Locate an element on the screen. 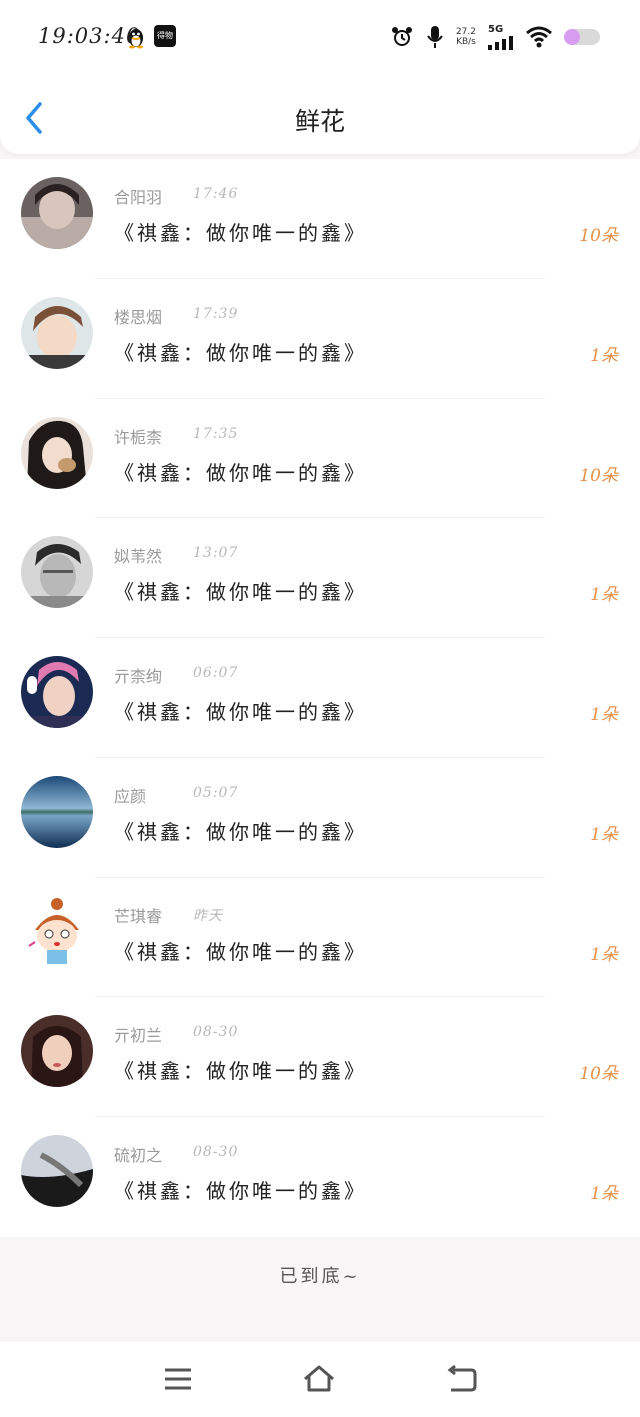 Image resolution: width=640 pixels, height=1417 pixels. sender-name: 姒苇然 is located at coordinates (138, 557).